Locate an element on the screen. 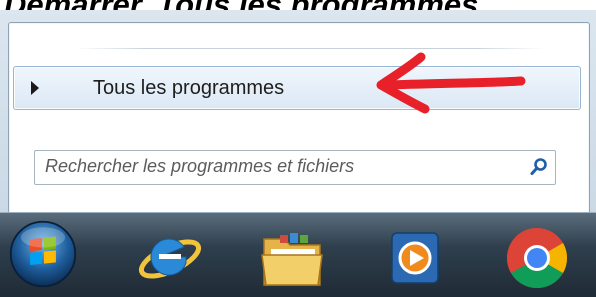 The width and height of the screenshot is (596, 297). all-programs-label: Tous les programmes is located at coordinates (189, 88).